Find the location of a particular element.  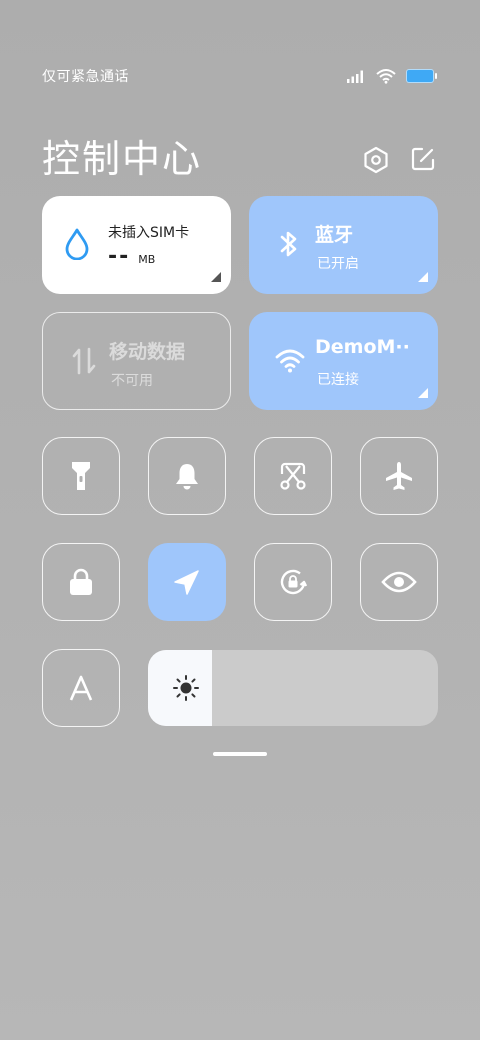

edit-icon is located at coordinates (423, 159).